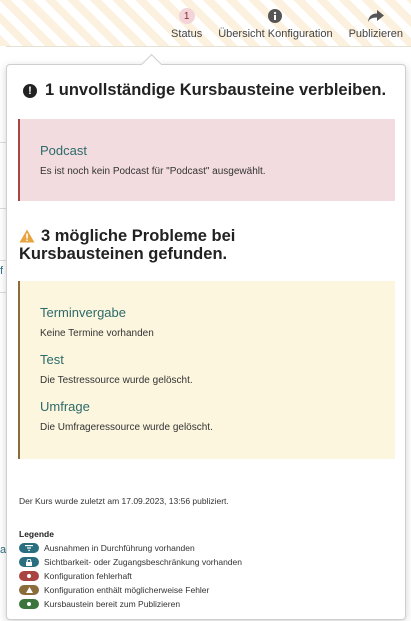 The height and width of the screenshot is (621, 411). Describe the element at coordinates (88, 576) in the screenshot. I see `legend-item-label: Konfiguration fehlerhaft` at that location.